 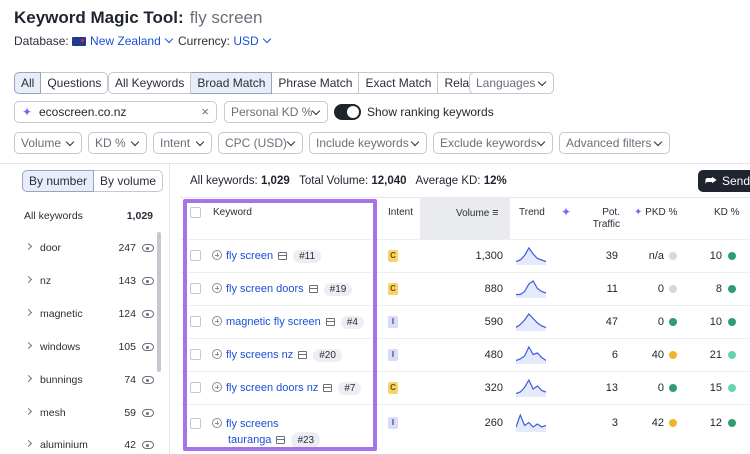 I want to click on send-button: ⮫ Send, so click(x=724, y=181).